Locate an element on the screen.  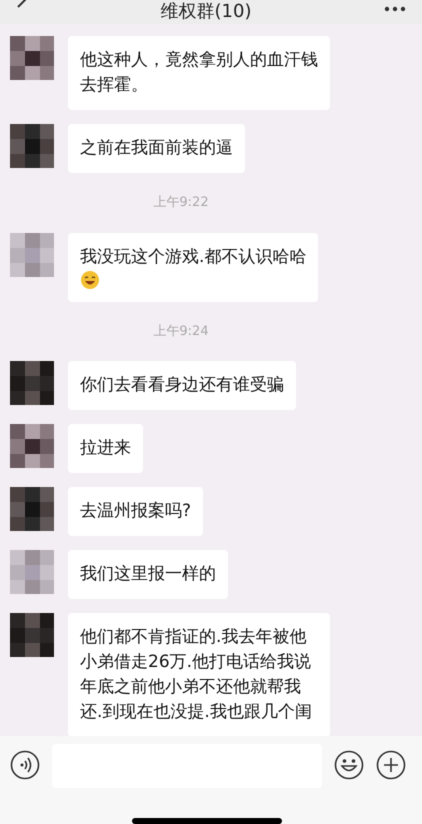
plus-icon is located at coordinates (391, 765).